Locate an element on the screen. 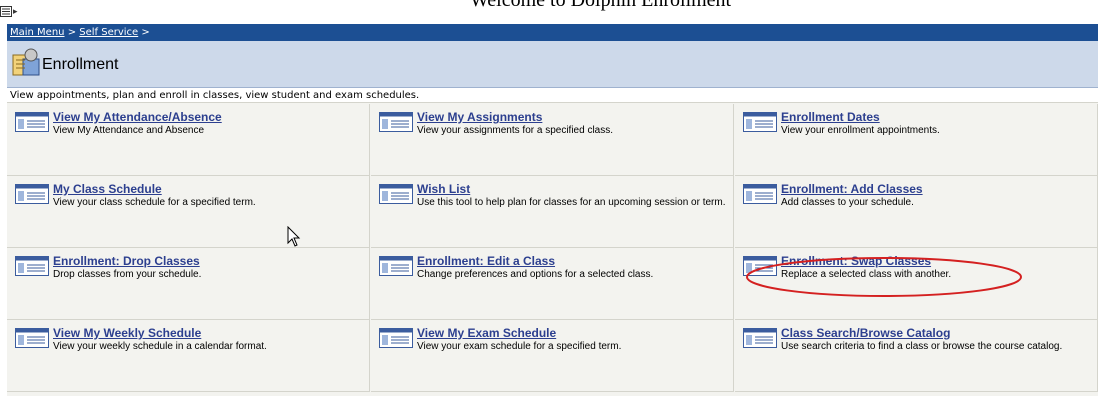  tile-title: Enrollment: Edit a Class is located at coordinates (486, 261).